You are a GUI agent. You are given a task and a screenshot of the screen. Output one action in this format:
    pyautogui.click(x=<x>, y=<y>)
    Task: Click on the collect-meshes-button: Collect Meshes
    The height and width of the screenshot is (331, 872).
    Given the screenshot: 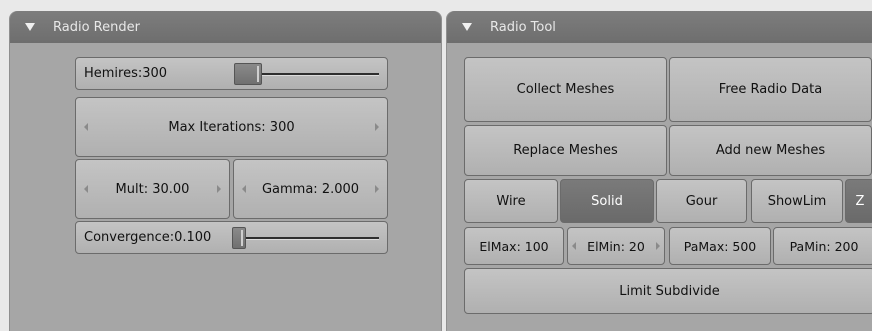 What is the action you would take?
    pyautogui.click(x=565, y=89)
    